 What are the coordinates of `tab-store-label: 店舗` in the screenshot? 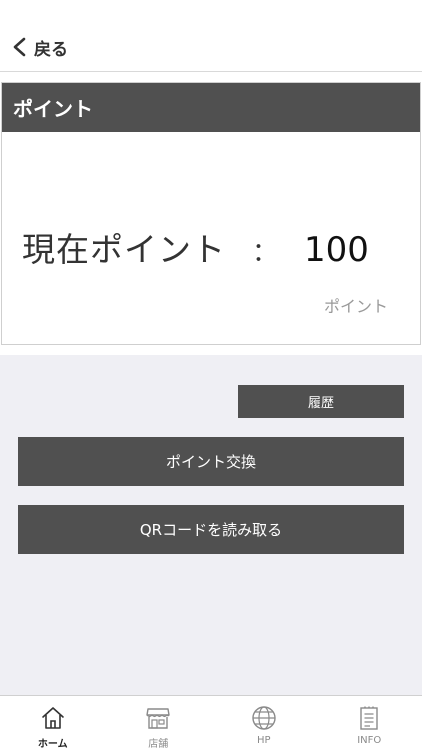 It's located at (158, 744).